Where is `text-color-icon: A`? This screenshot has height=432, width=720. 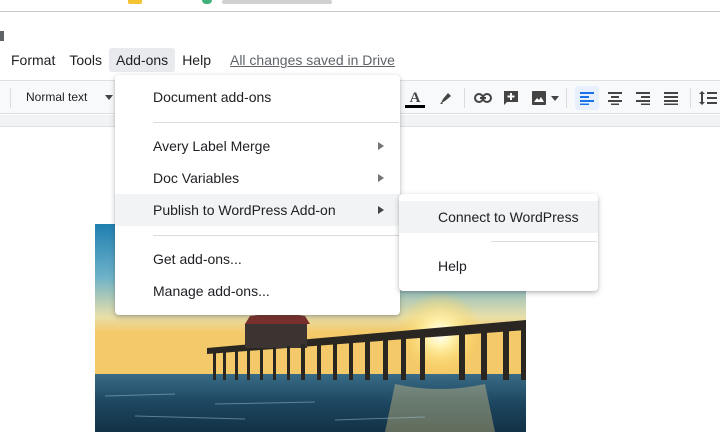 text-color-icon: A is located at coordinates (415, 98).